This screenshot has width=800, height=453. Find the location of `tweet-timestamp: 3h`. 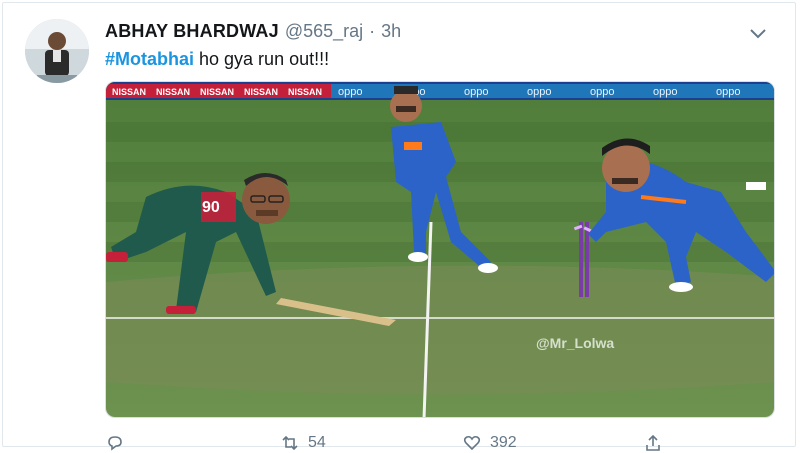

tweet-timestamp: 3h is located at coordinates (391, 31).